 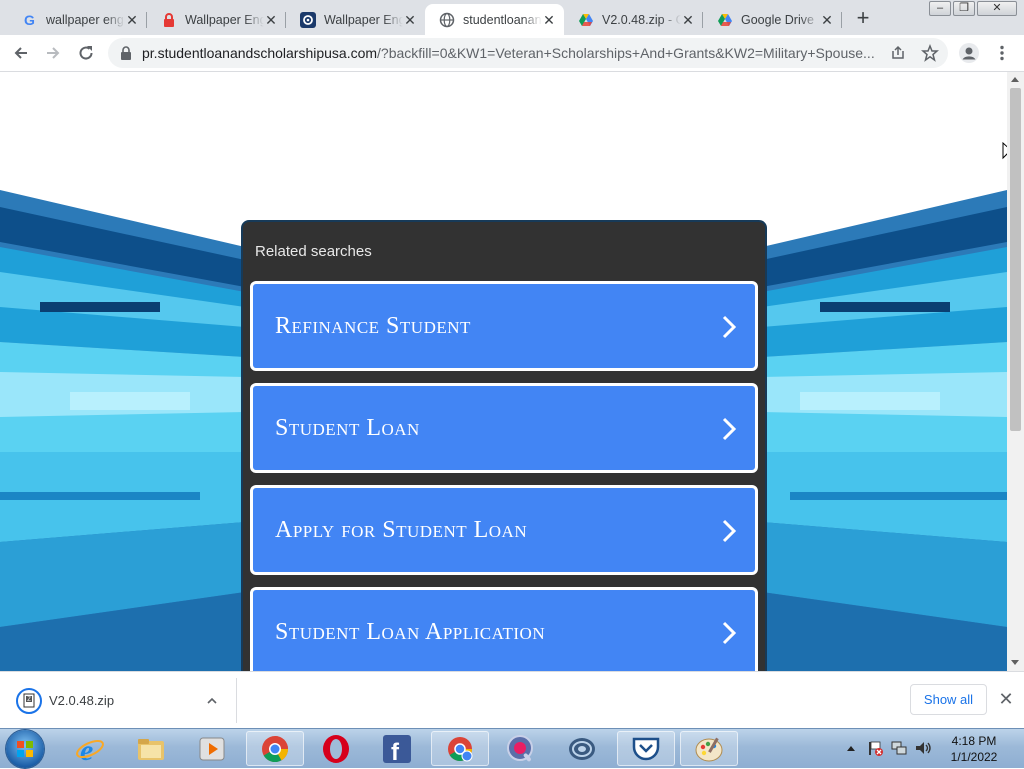 I want to click on result-student-loan-application: Student Loan Application, so click(x=504, y=629).